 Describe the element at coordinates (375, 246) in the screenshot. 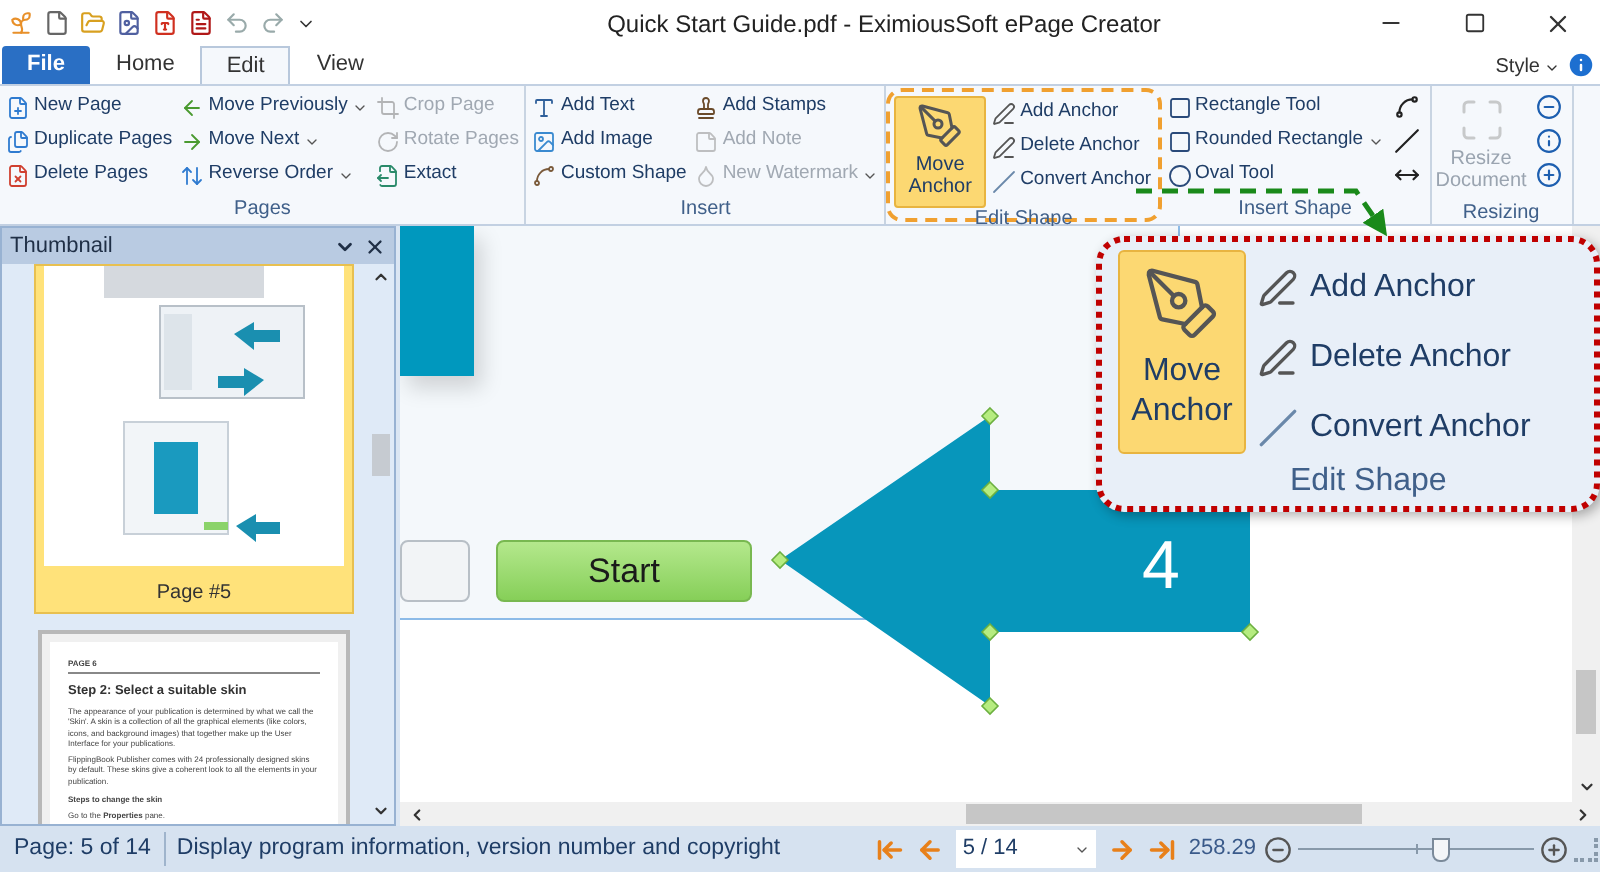

I see `close-icon` at that location.